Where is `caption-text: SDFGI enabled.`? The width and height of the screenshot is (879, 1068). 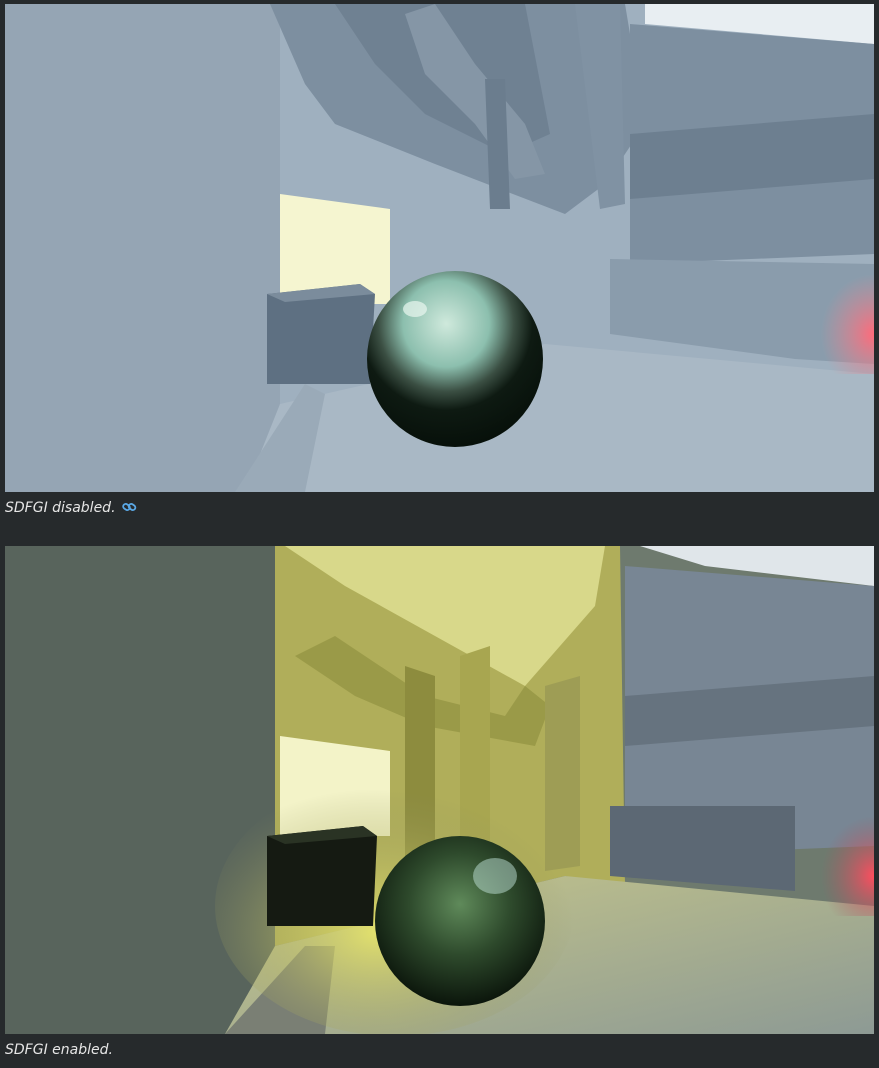
caption-text: SDFGI enabled. is located at coordinates (59, 1050).